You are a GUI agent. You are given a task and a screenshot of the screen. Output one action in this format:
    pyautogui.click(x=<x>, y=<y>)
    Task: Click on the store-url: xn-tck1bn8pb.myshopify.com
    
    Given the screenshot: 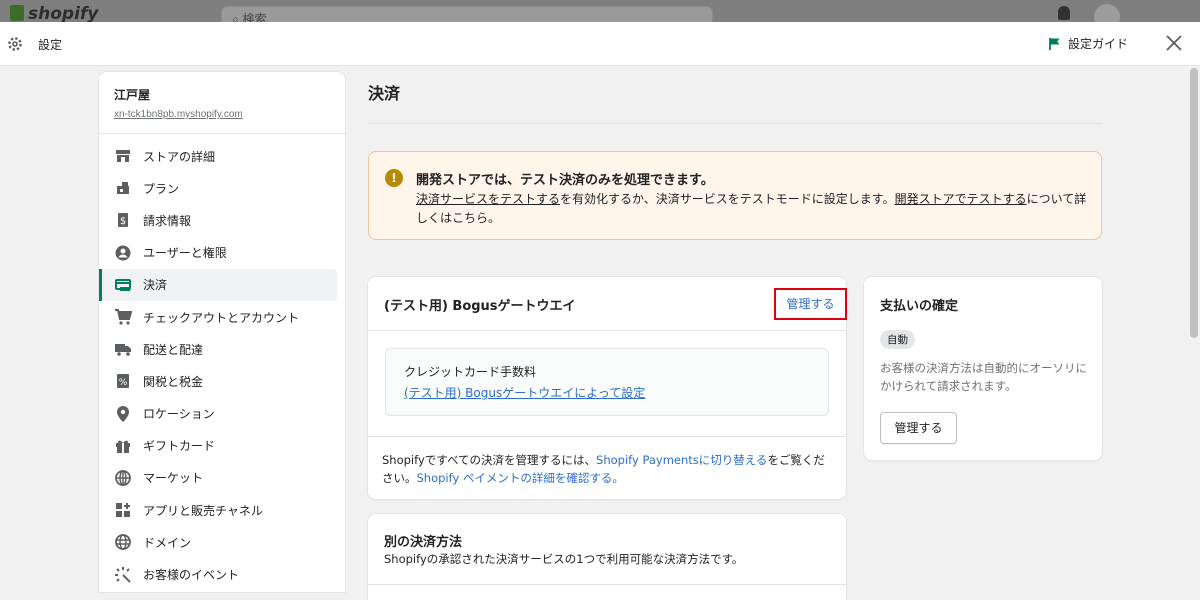 What is the action you would take?
    pyautogui.click(x=222, y=114)
    